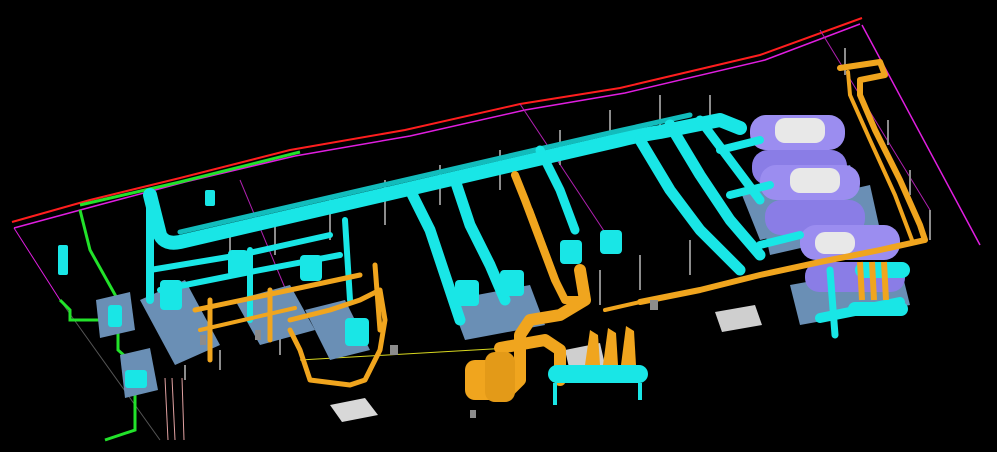 The width and height of the screenshot is (997, 452). I want to click on magenta-left-edge, so click(37, 264).